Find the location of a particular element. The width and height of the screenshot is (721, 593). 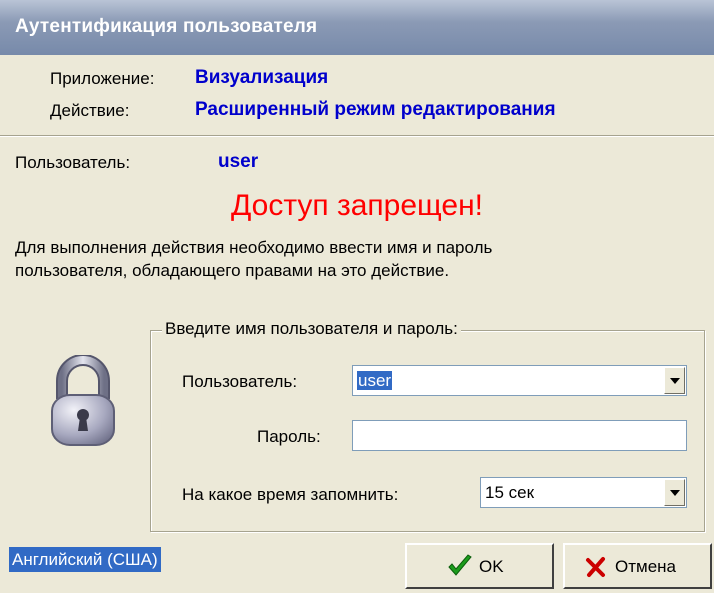

ok-button: OK is located at coordinates (479, 566).